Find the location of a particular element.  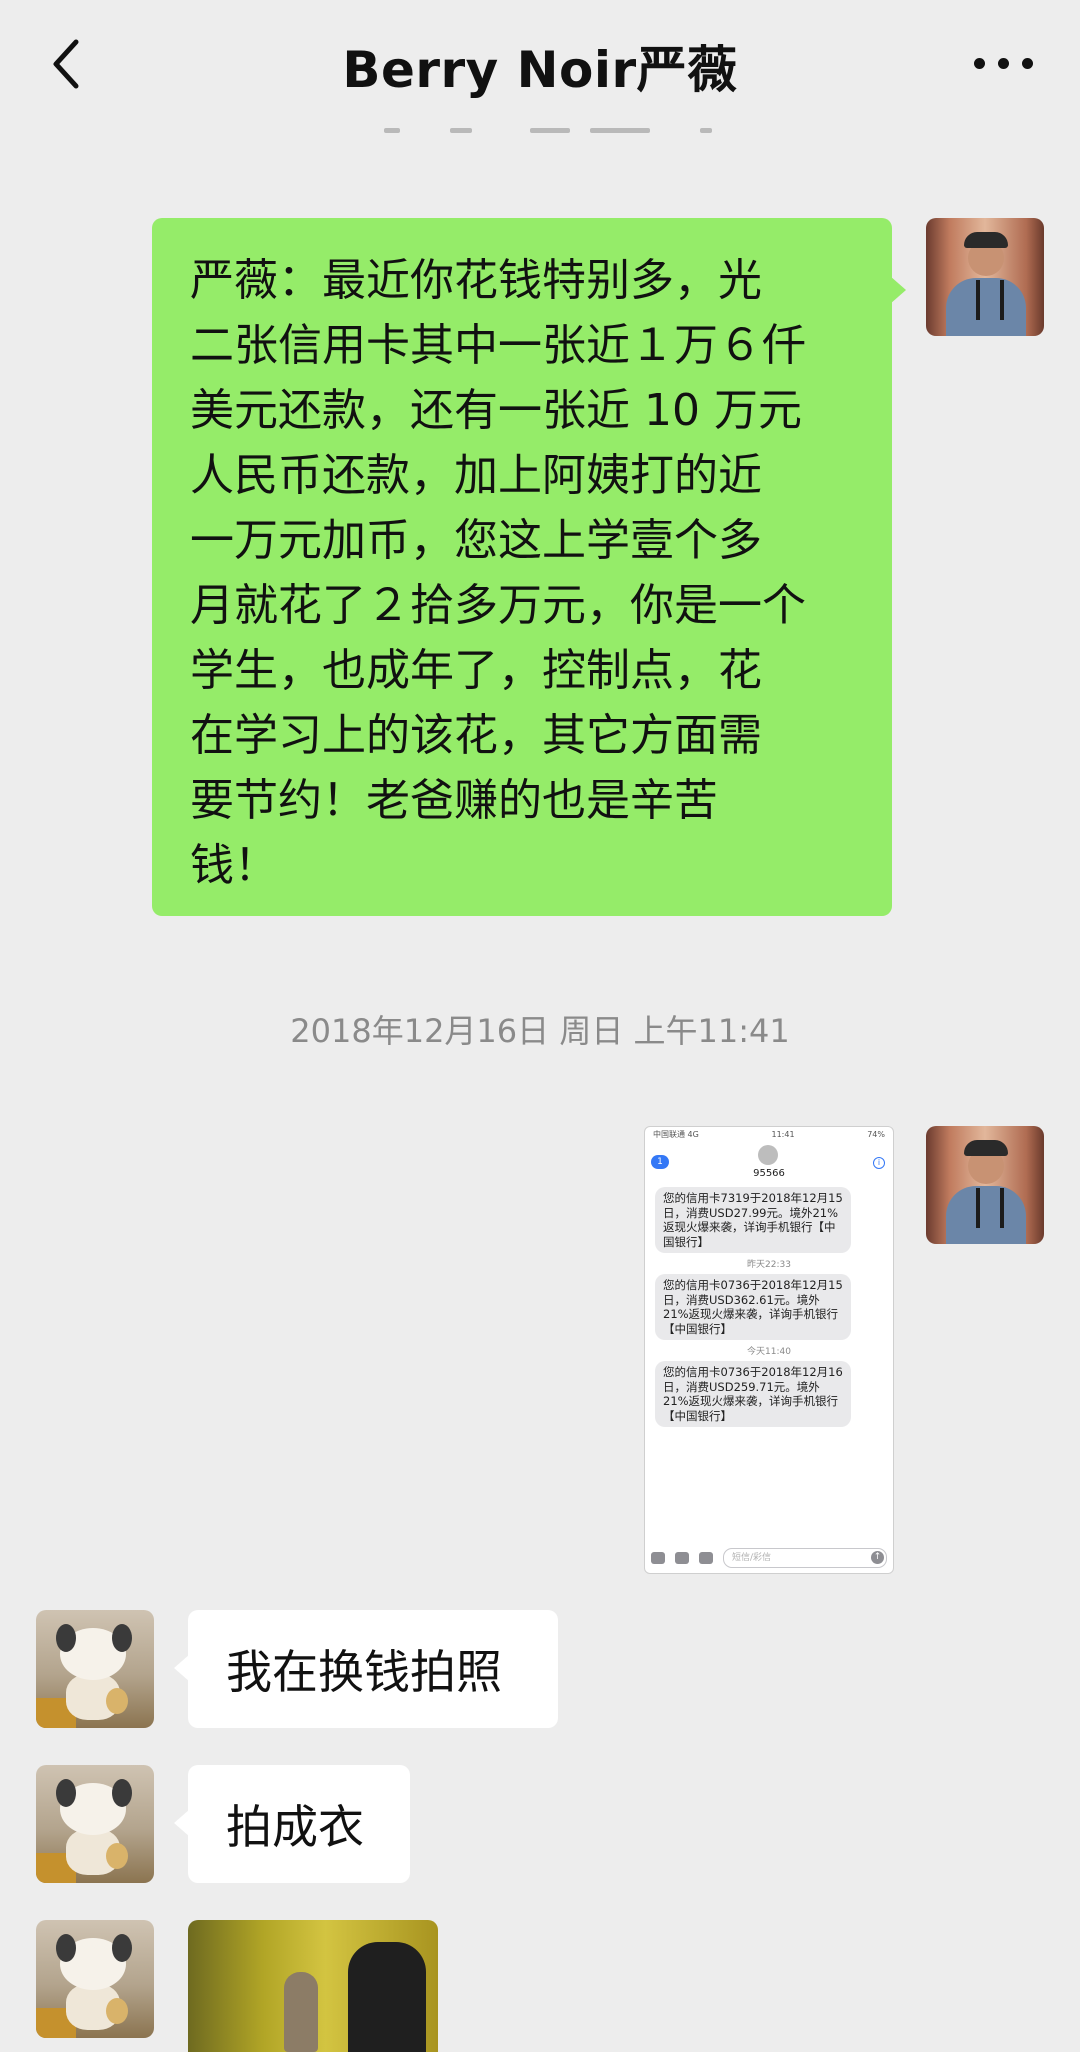

more-options-icon is located at coordinates (1004, 65).